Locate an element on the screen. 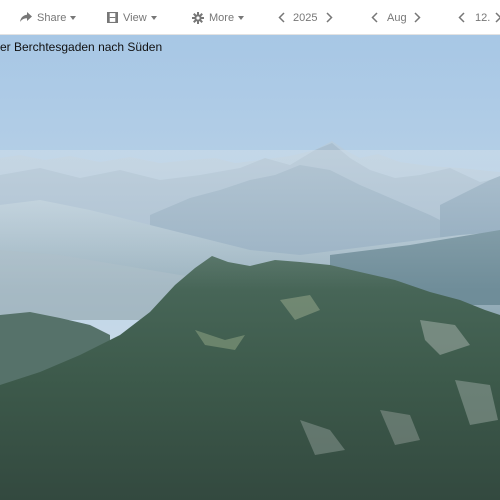 The width and height of the screenshot is (500, 500). view-label: View is located at coordinates (135, 17).